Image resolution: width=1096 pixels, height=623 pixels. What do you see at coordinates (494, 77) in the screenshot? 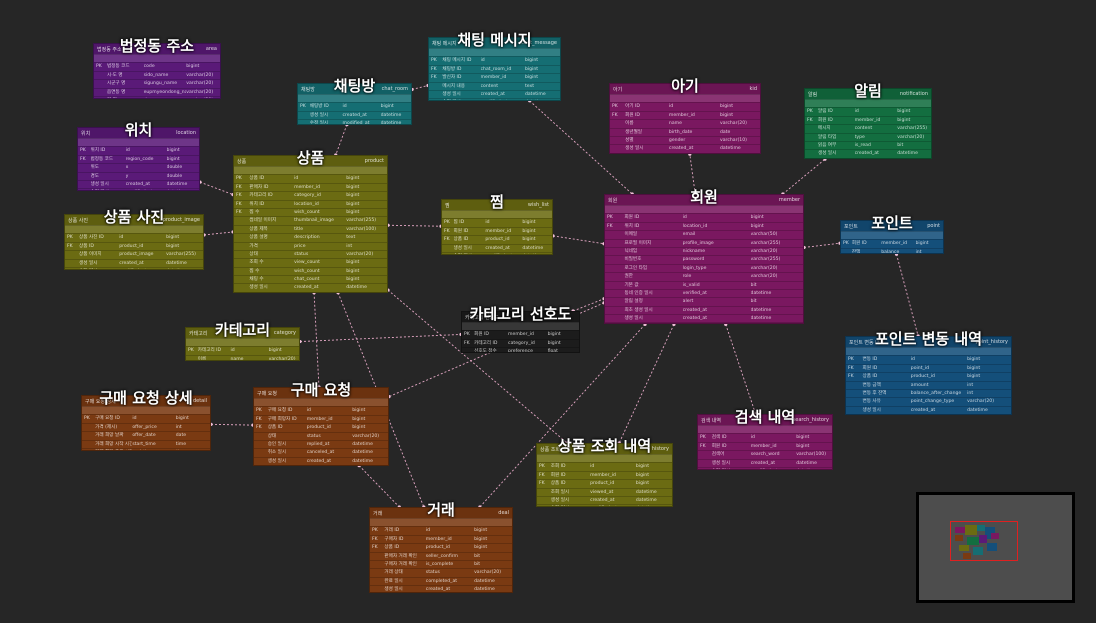
I see `entity-field-row: FK 발신자 ID member_id bigint` at bounding box center [494, 77].